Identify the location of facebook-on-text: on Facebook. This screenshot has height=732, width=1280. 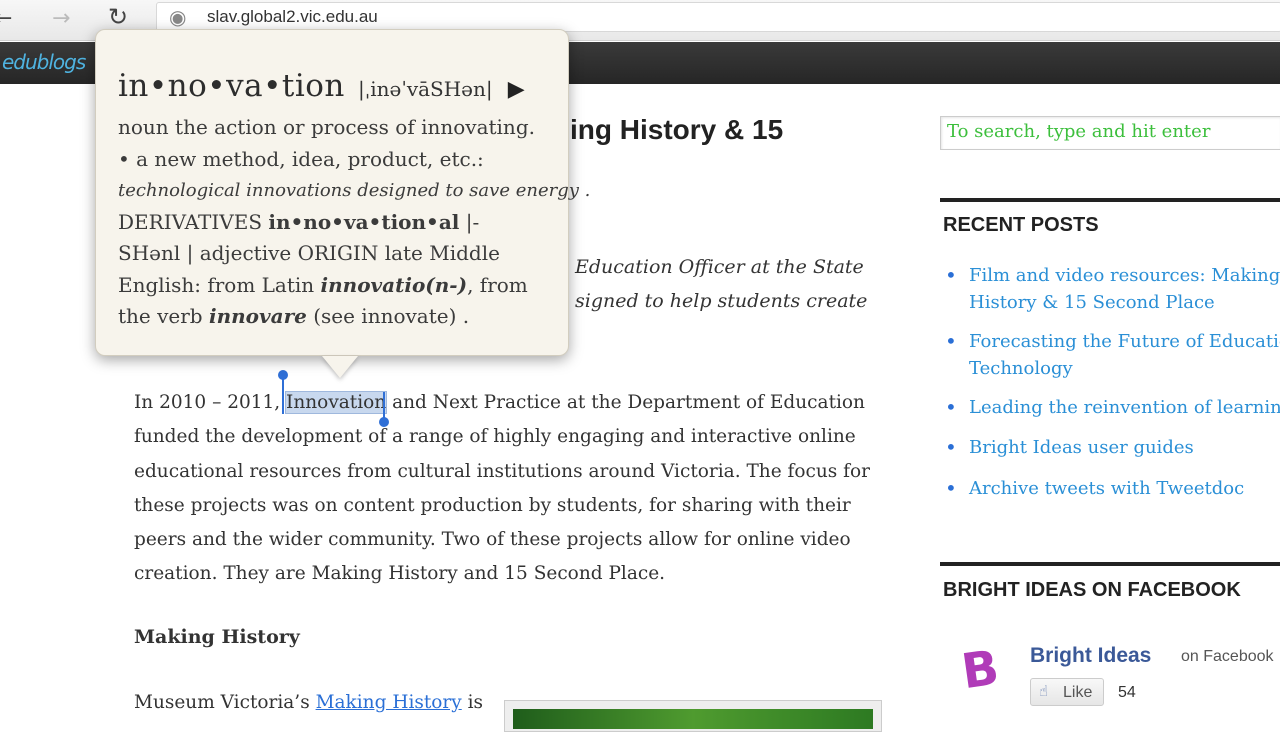
(1227, 657).